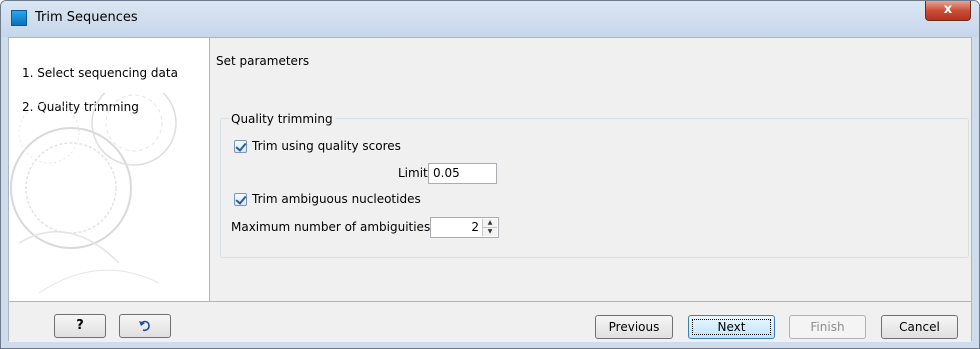 This screenshot has width=980, height=349. What do you see at coordinates (86, 17) in the screenshot?
I see `window-title: Trim Sequences` at bounding box center [86, 17].